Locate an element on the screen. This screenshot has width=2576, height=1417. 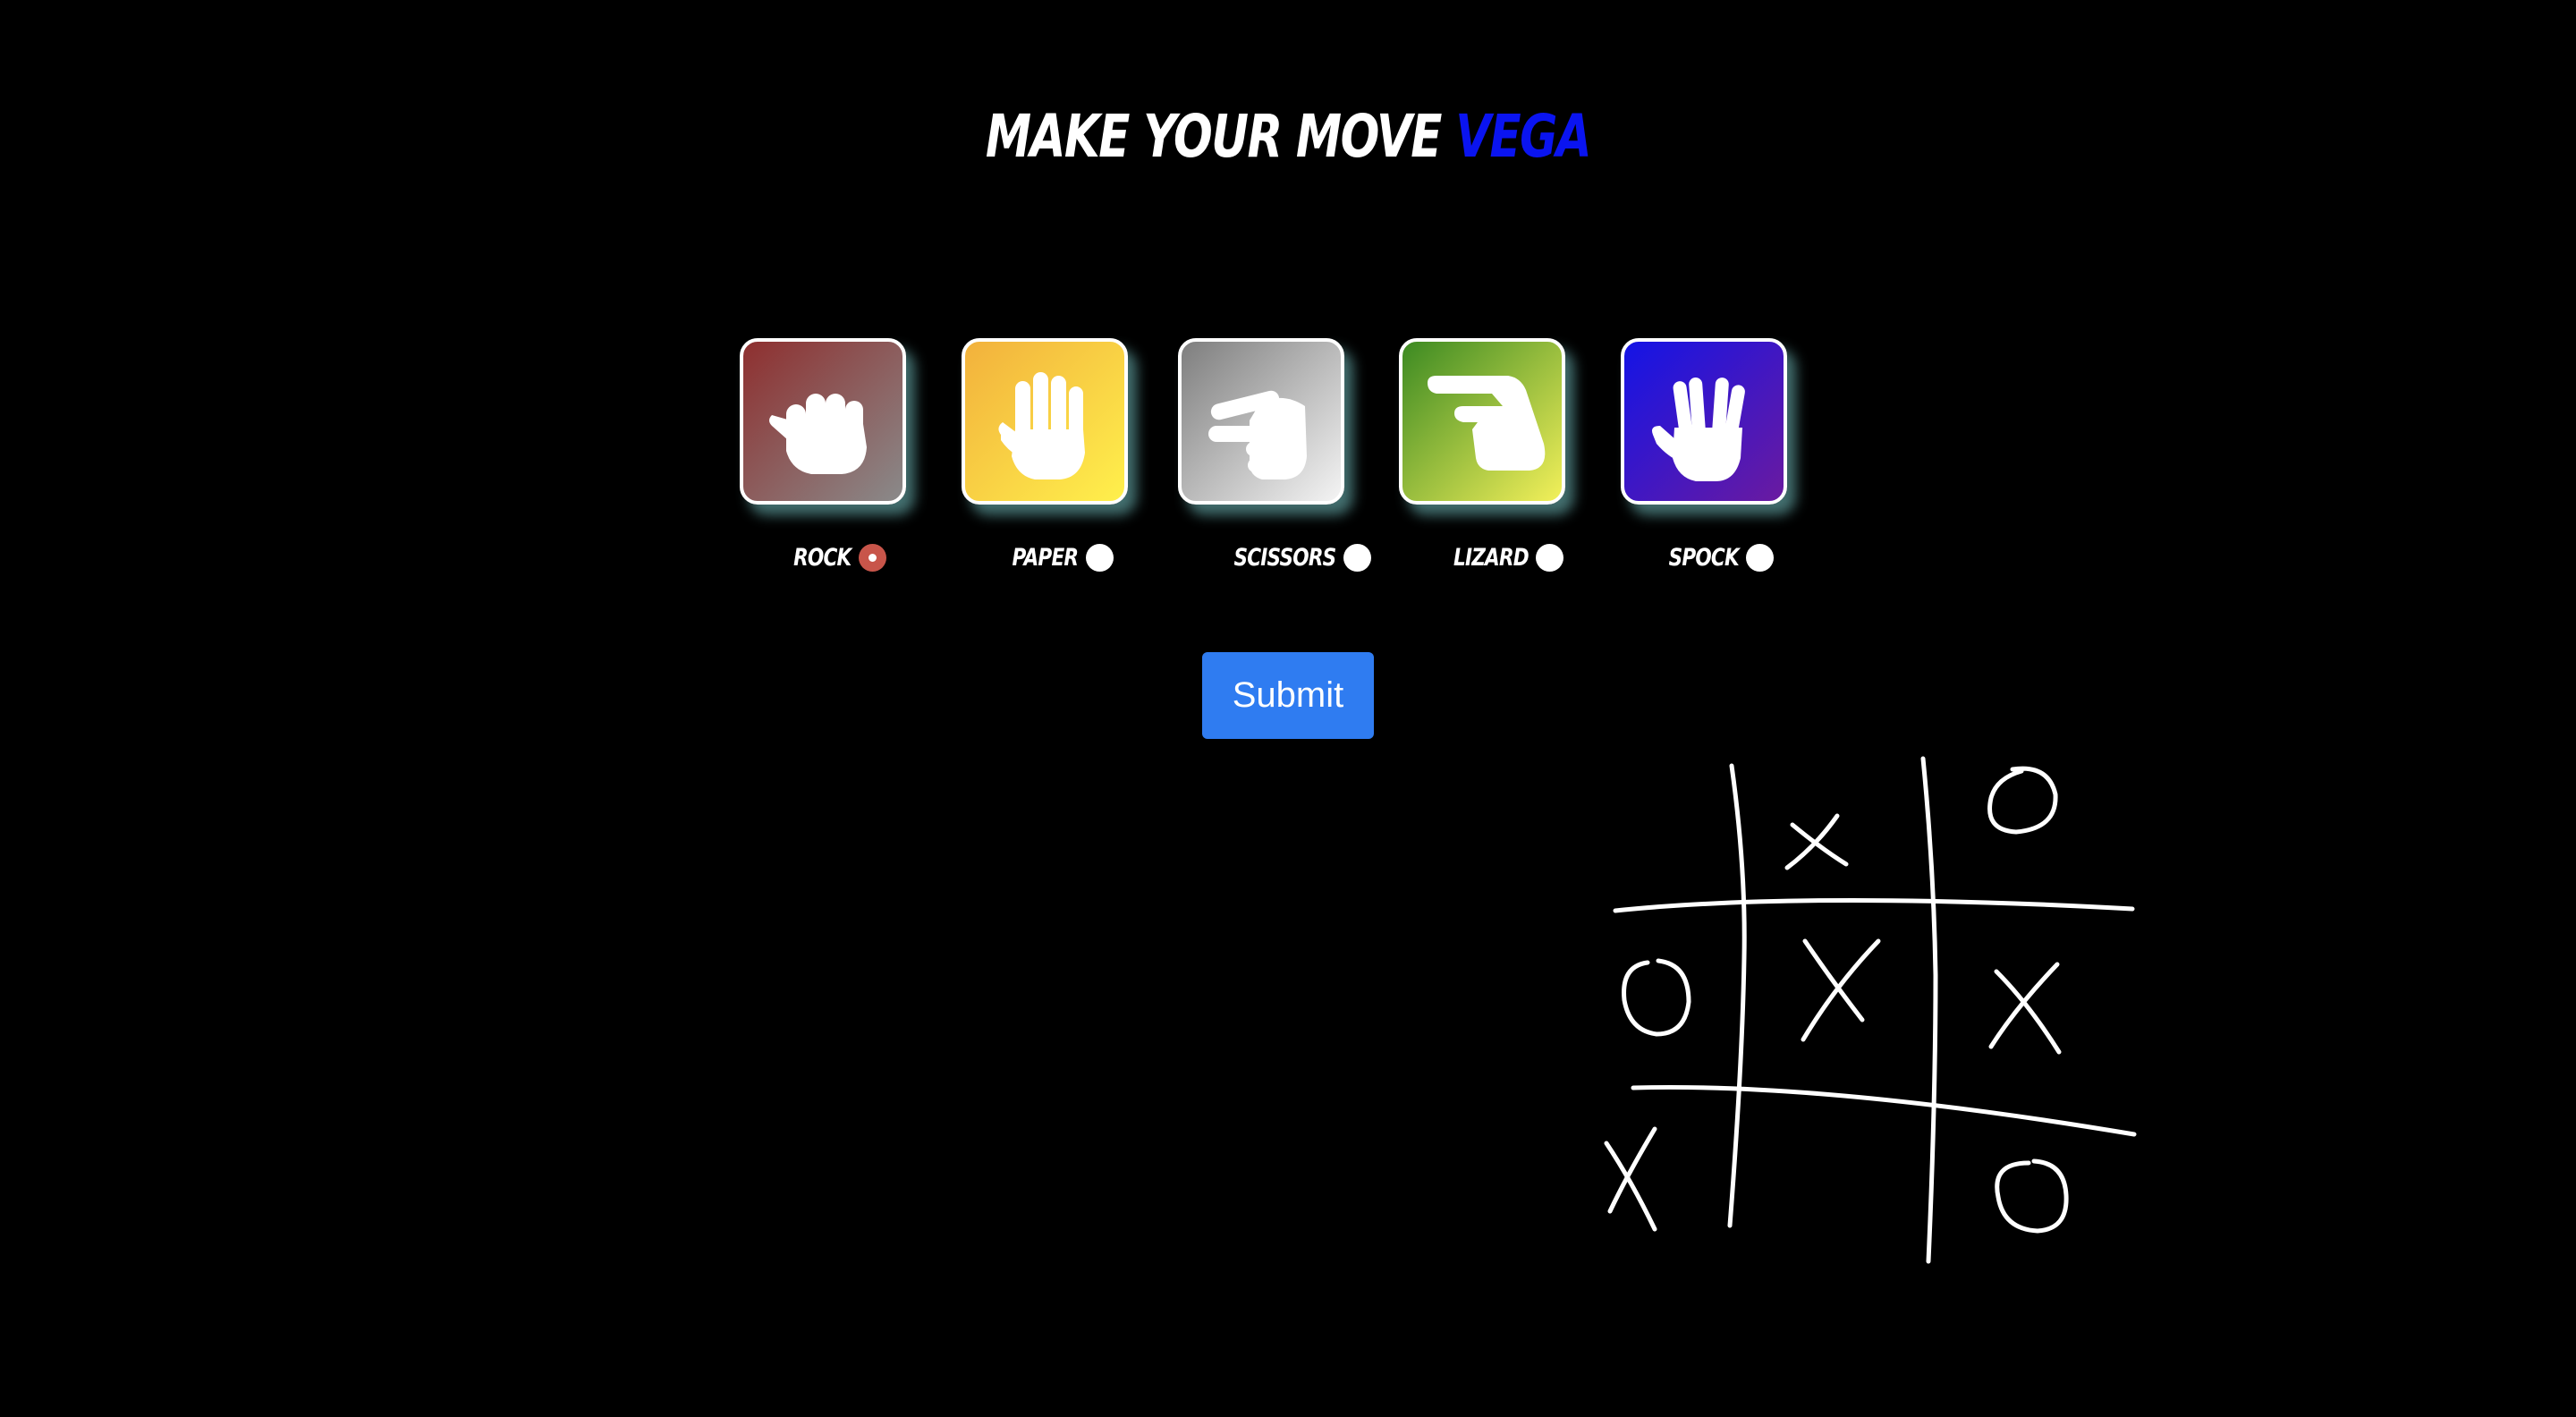
player-name: Vega is located at coordinates (1523, 136).